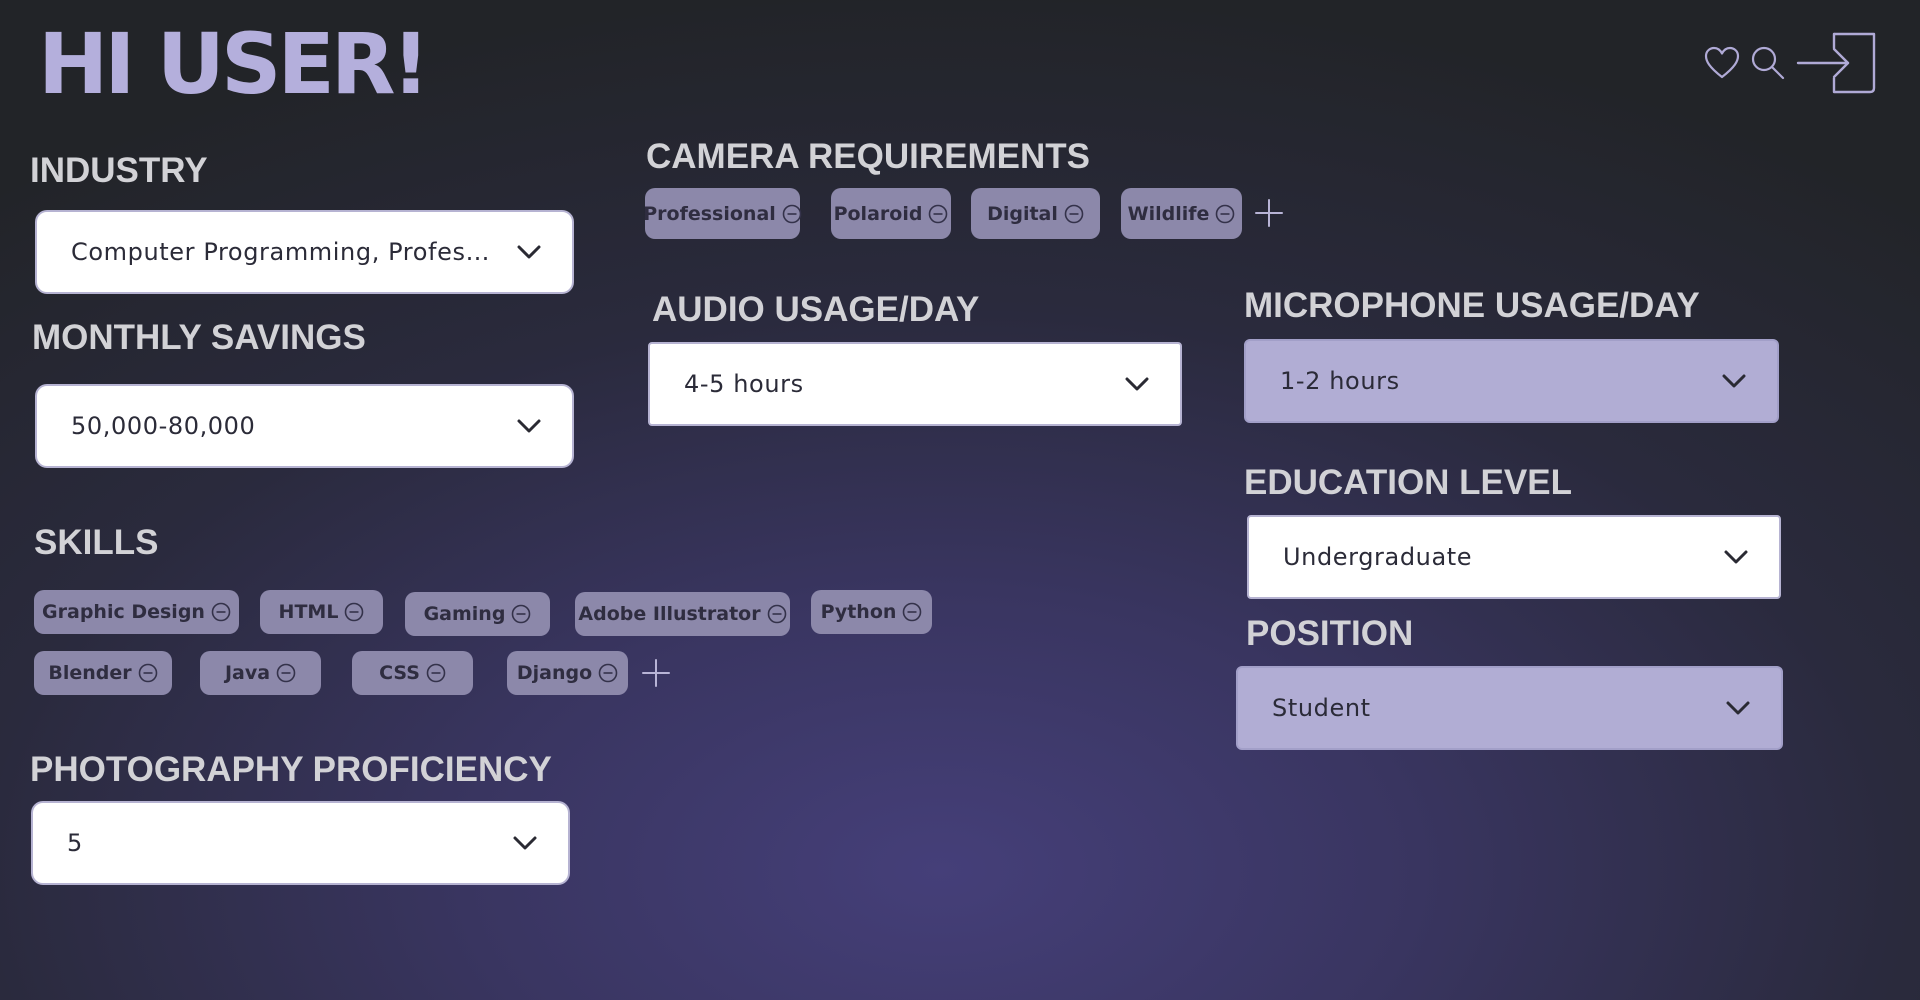 The image size is (1920, 1000). Describe the element at coordinates (1837, 63) in the screenshot. I see `sign-in-icon` at that location.